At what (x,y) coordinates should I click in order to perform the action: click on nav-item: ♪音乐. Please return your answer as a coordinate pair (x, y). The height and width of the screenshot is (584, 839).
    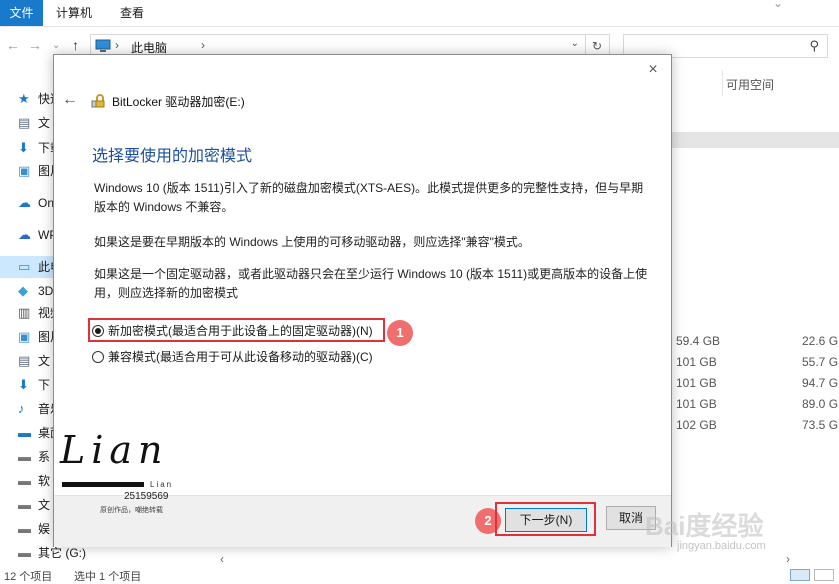
    Looking at the image, I should click on (27, 409).